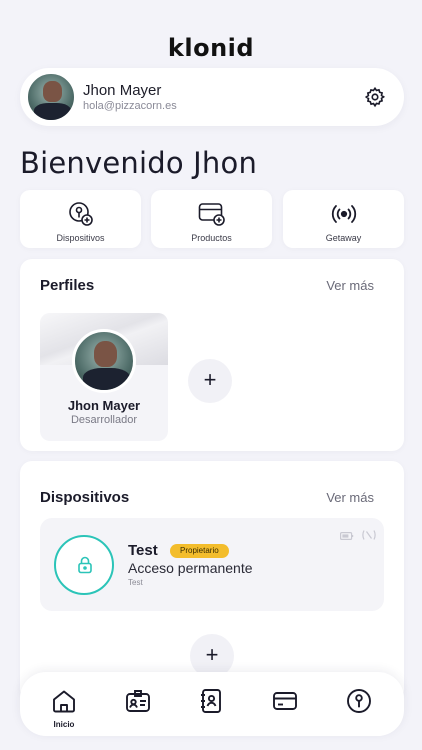 The height and width of the screenshot is (750, 422). Describe the element at coordinates (64, 724) in the screenshot. I see `nav-home-label: Inicio` at that location.